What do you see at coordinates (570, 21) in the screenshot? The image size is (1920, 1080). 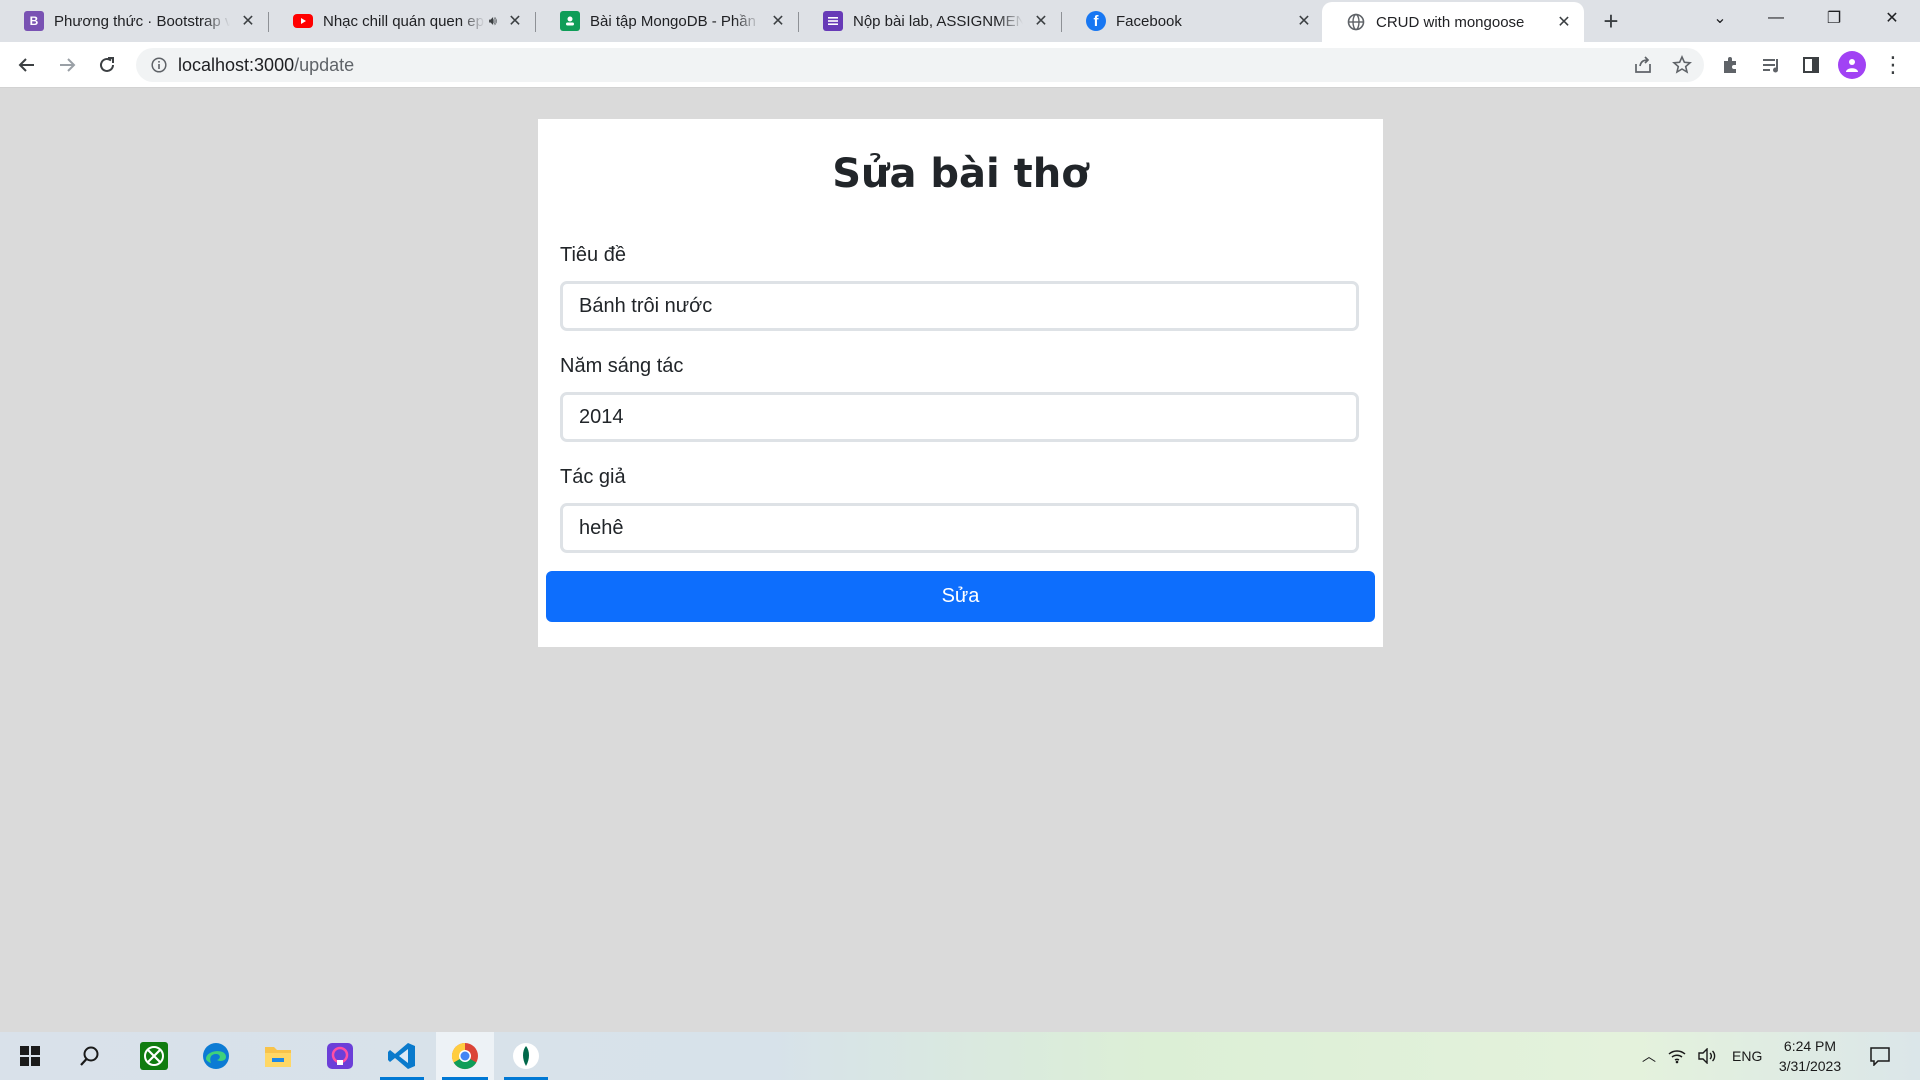 I see `google-classroom-icon` at bounding box center [570, 21].